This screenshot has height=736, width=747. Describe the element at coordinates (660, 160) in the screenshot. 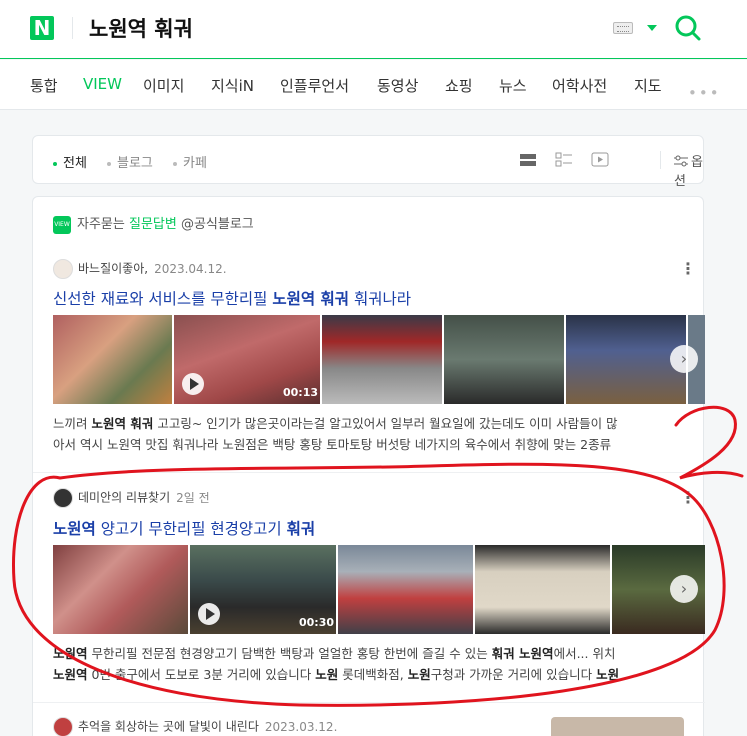

I see `filter-divider` at that location.